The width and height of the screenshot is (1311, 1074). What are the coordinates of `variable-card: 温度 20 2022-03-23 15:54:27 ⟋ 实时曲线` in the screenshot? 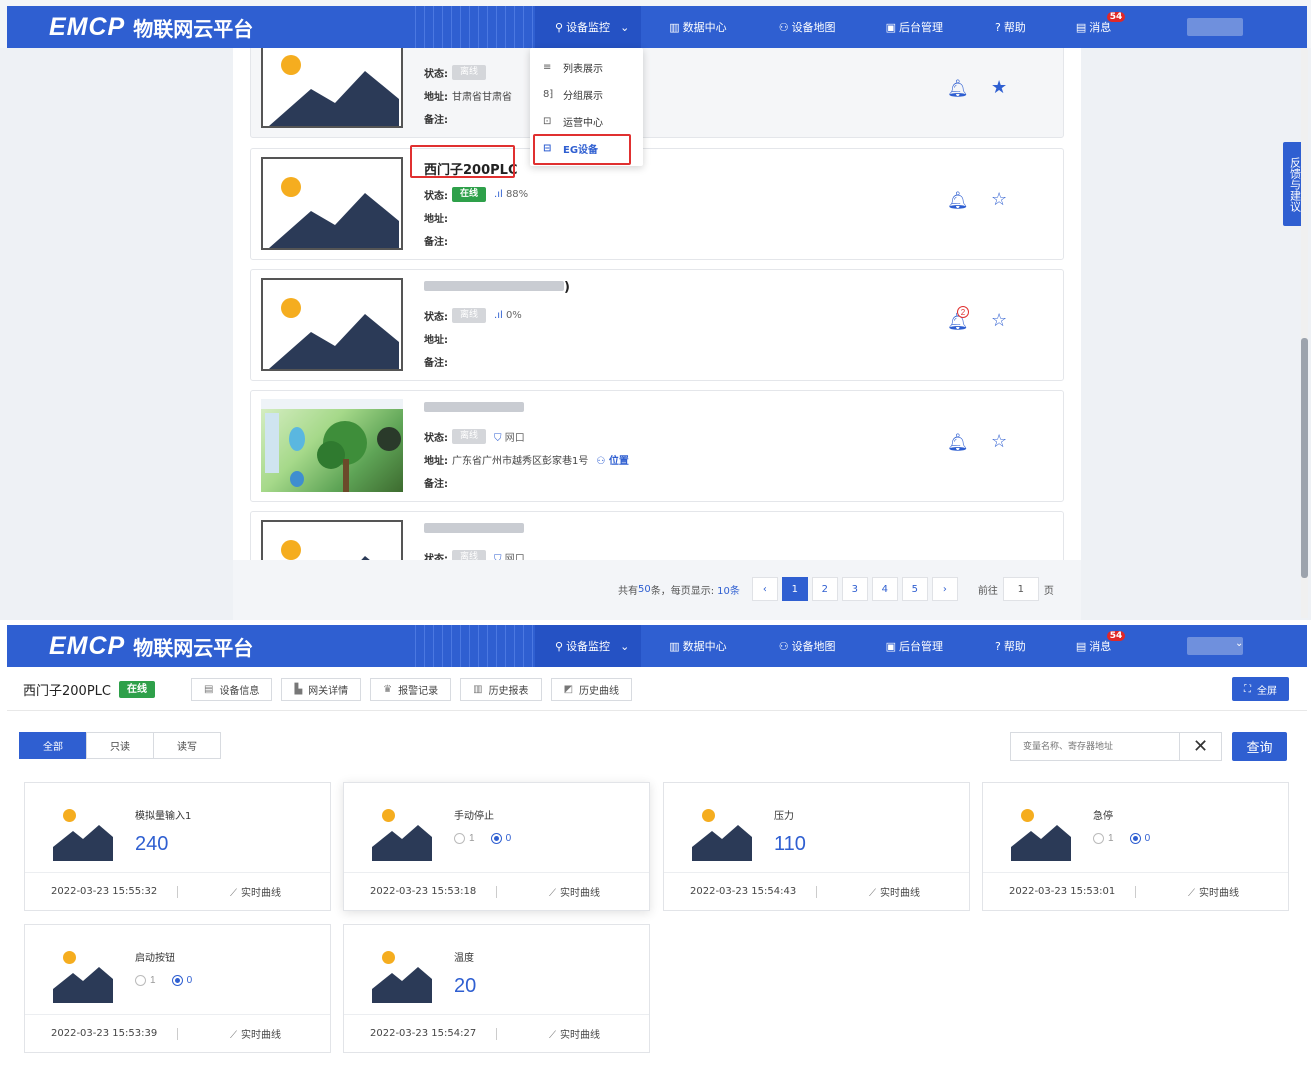 It's located at (496, 988).